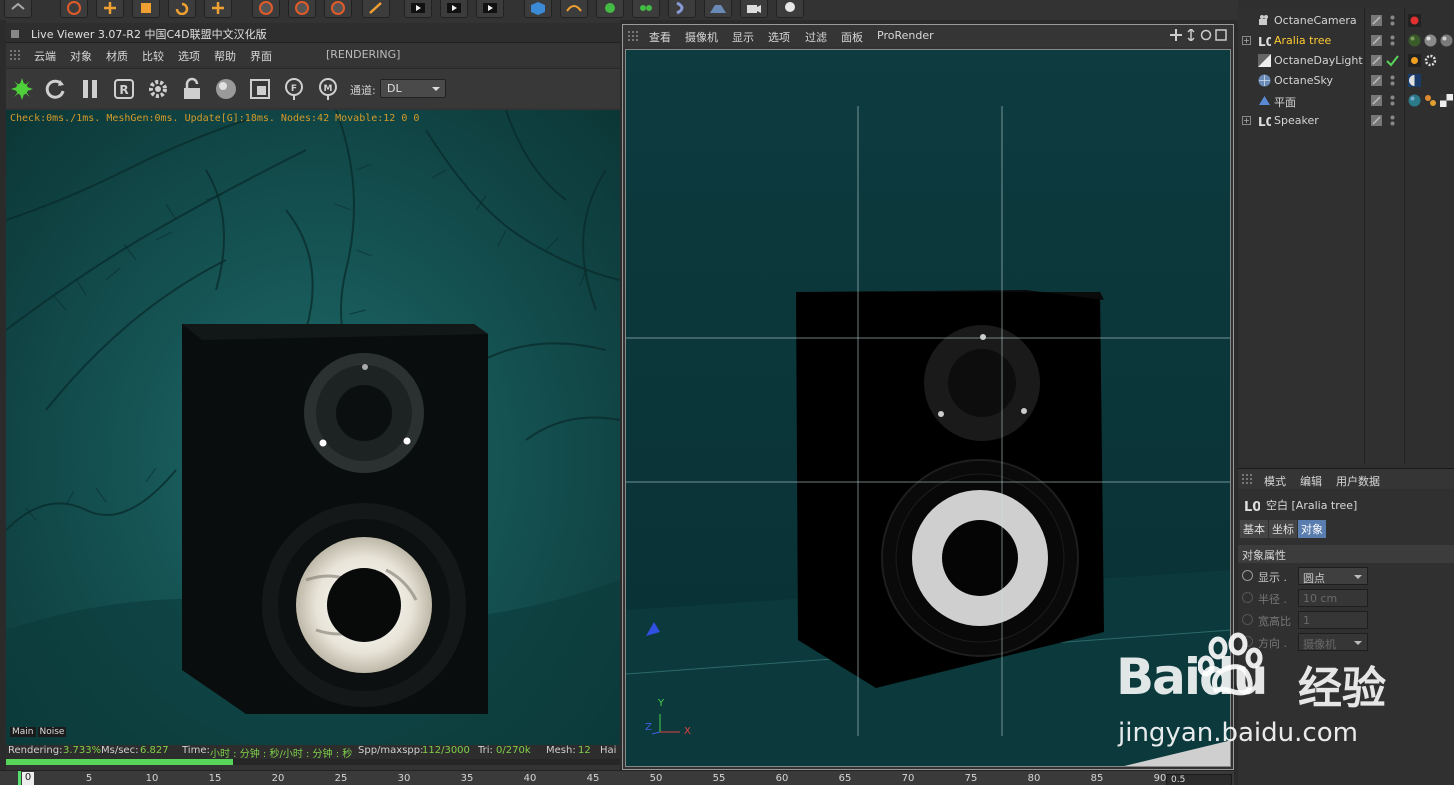 Image resolution: width=1454 pixels, height=785 pixels. What do you see at coordinates (218, 9) in the screenshot?
I see `transform-tool-icon` at bounding box center [218, 9].